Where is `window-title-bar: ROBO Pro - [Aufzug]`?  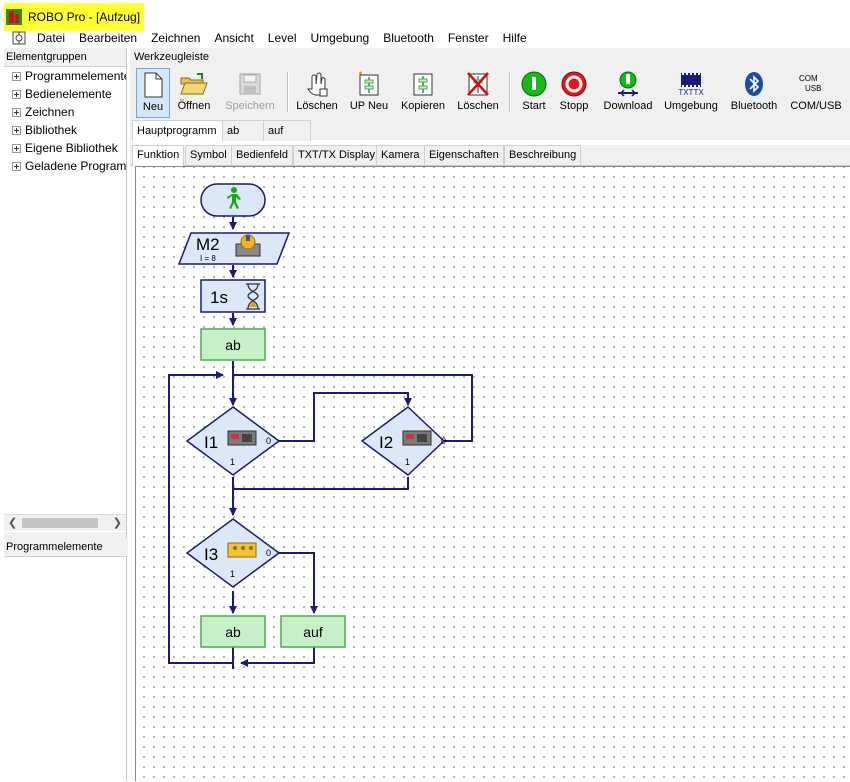 window-title-bar: ROBO Pro - [Aufzug] is located at coordinates (74, 17).